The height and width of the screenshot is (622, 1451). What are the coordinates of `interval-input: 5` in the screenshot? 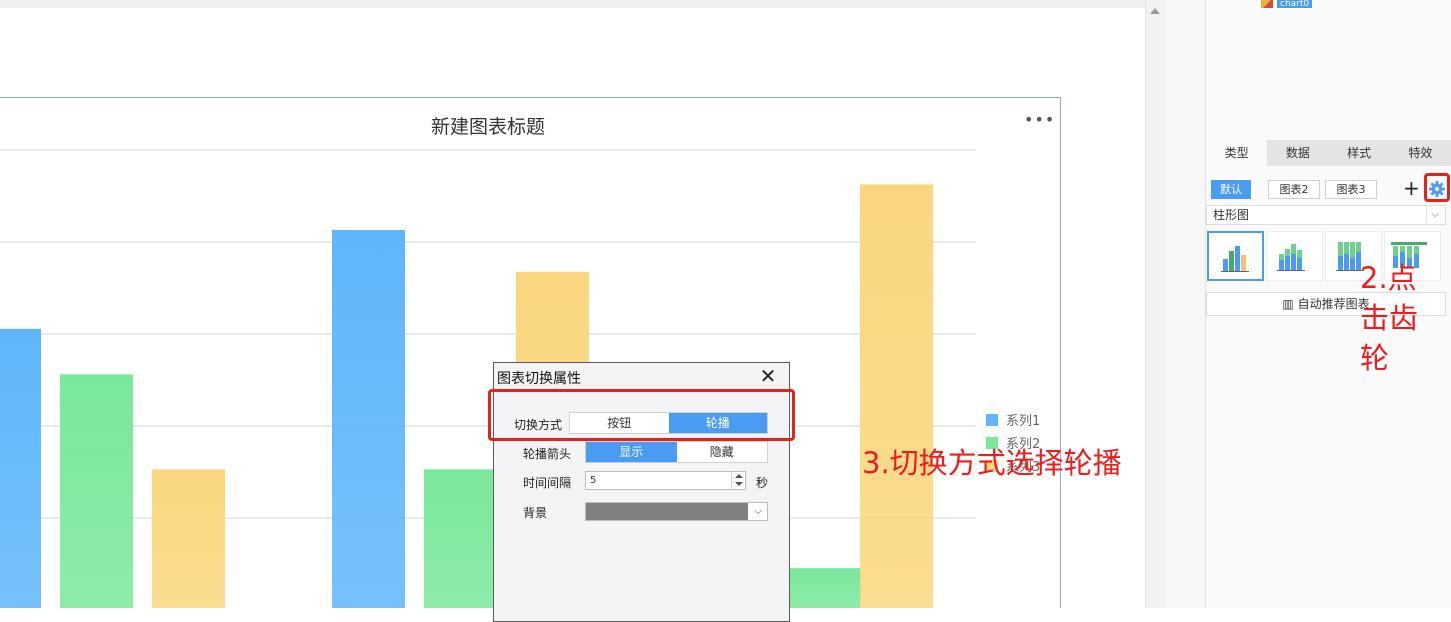 It's located at (665, 480).